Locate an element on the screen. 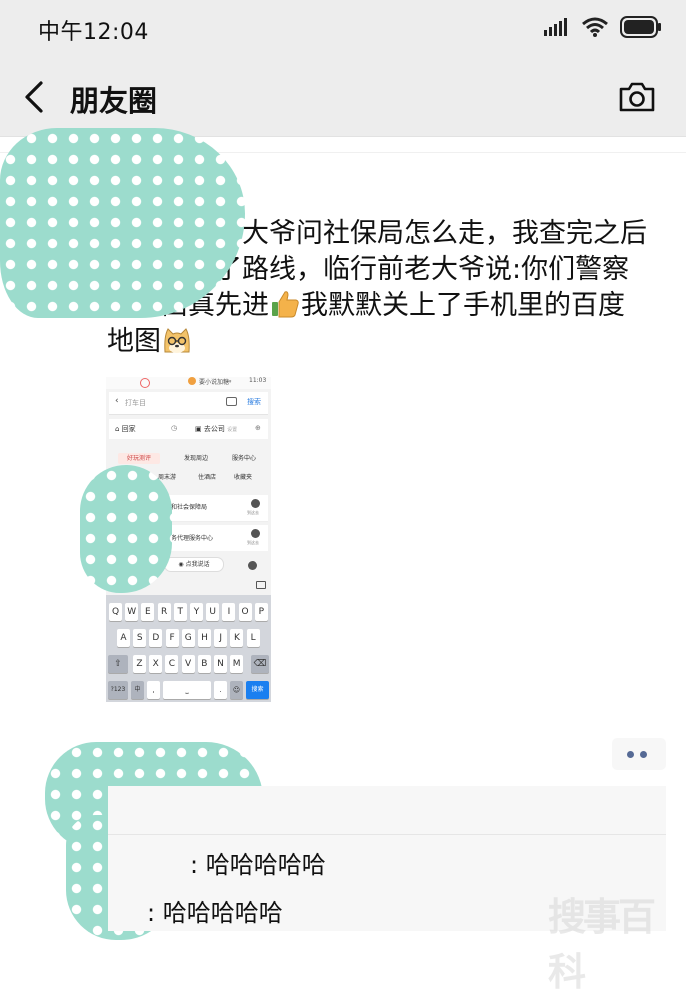 The height and width of the screenshot is (996, 686). record-icon is located at coordinates (145, 383).